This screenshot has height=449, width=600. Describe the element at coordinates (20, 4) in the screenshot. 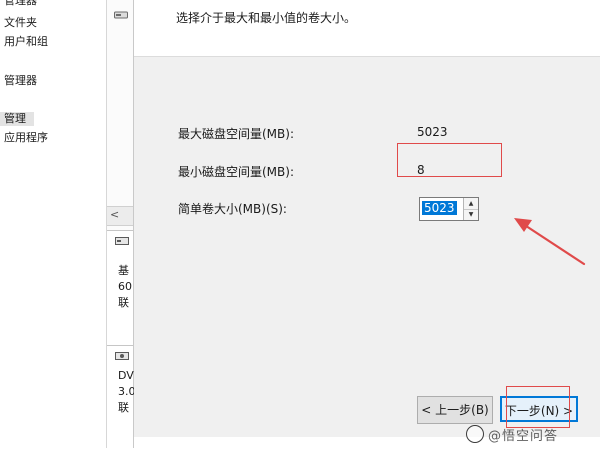

I see `nav-item-manager-top: 管理器` at that location.